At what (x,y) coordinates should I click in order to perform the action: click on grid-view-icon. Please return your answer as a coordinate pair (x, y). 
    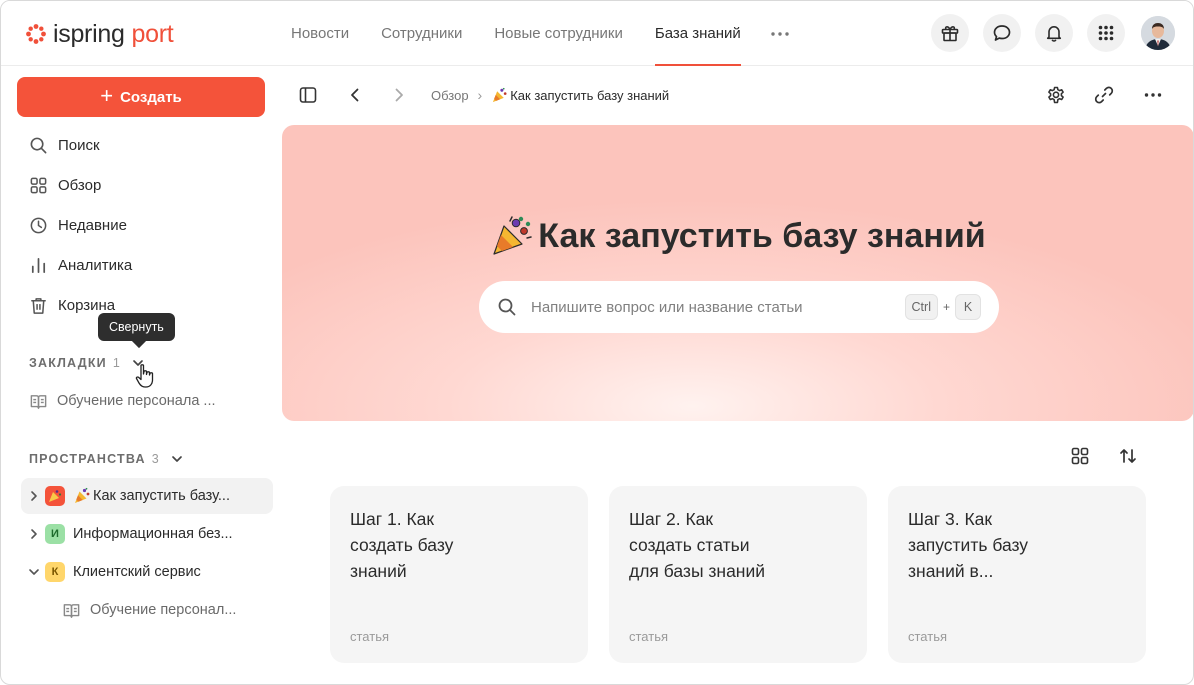
    Looking at the image, I should click on (1080, 456).